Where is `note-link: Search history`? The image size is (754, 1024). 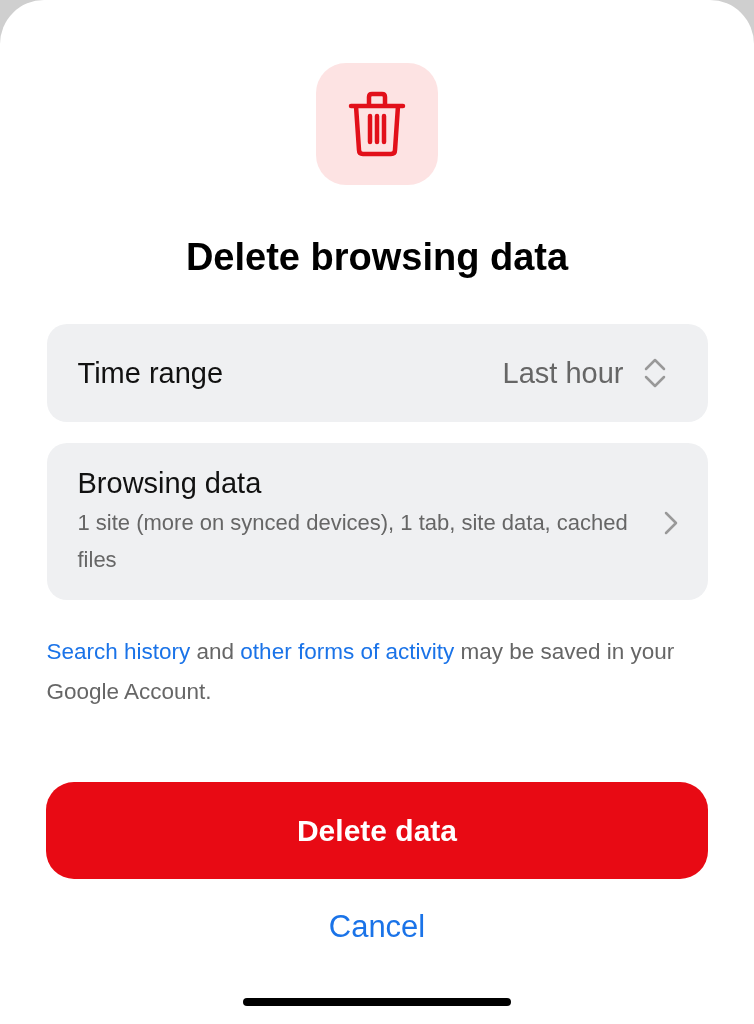 note-link: Search history is located at coordinates (118, 651).